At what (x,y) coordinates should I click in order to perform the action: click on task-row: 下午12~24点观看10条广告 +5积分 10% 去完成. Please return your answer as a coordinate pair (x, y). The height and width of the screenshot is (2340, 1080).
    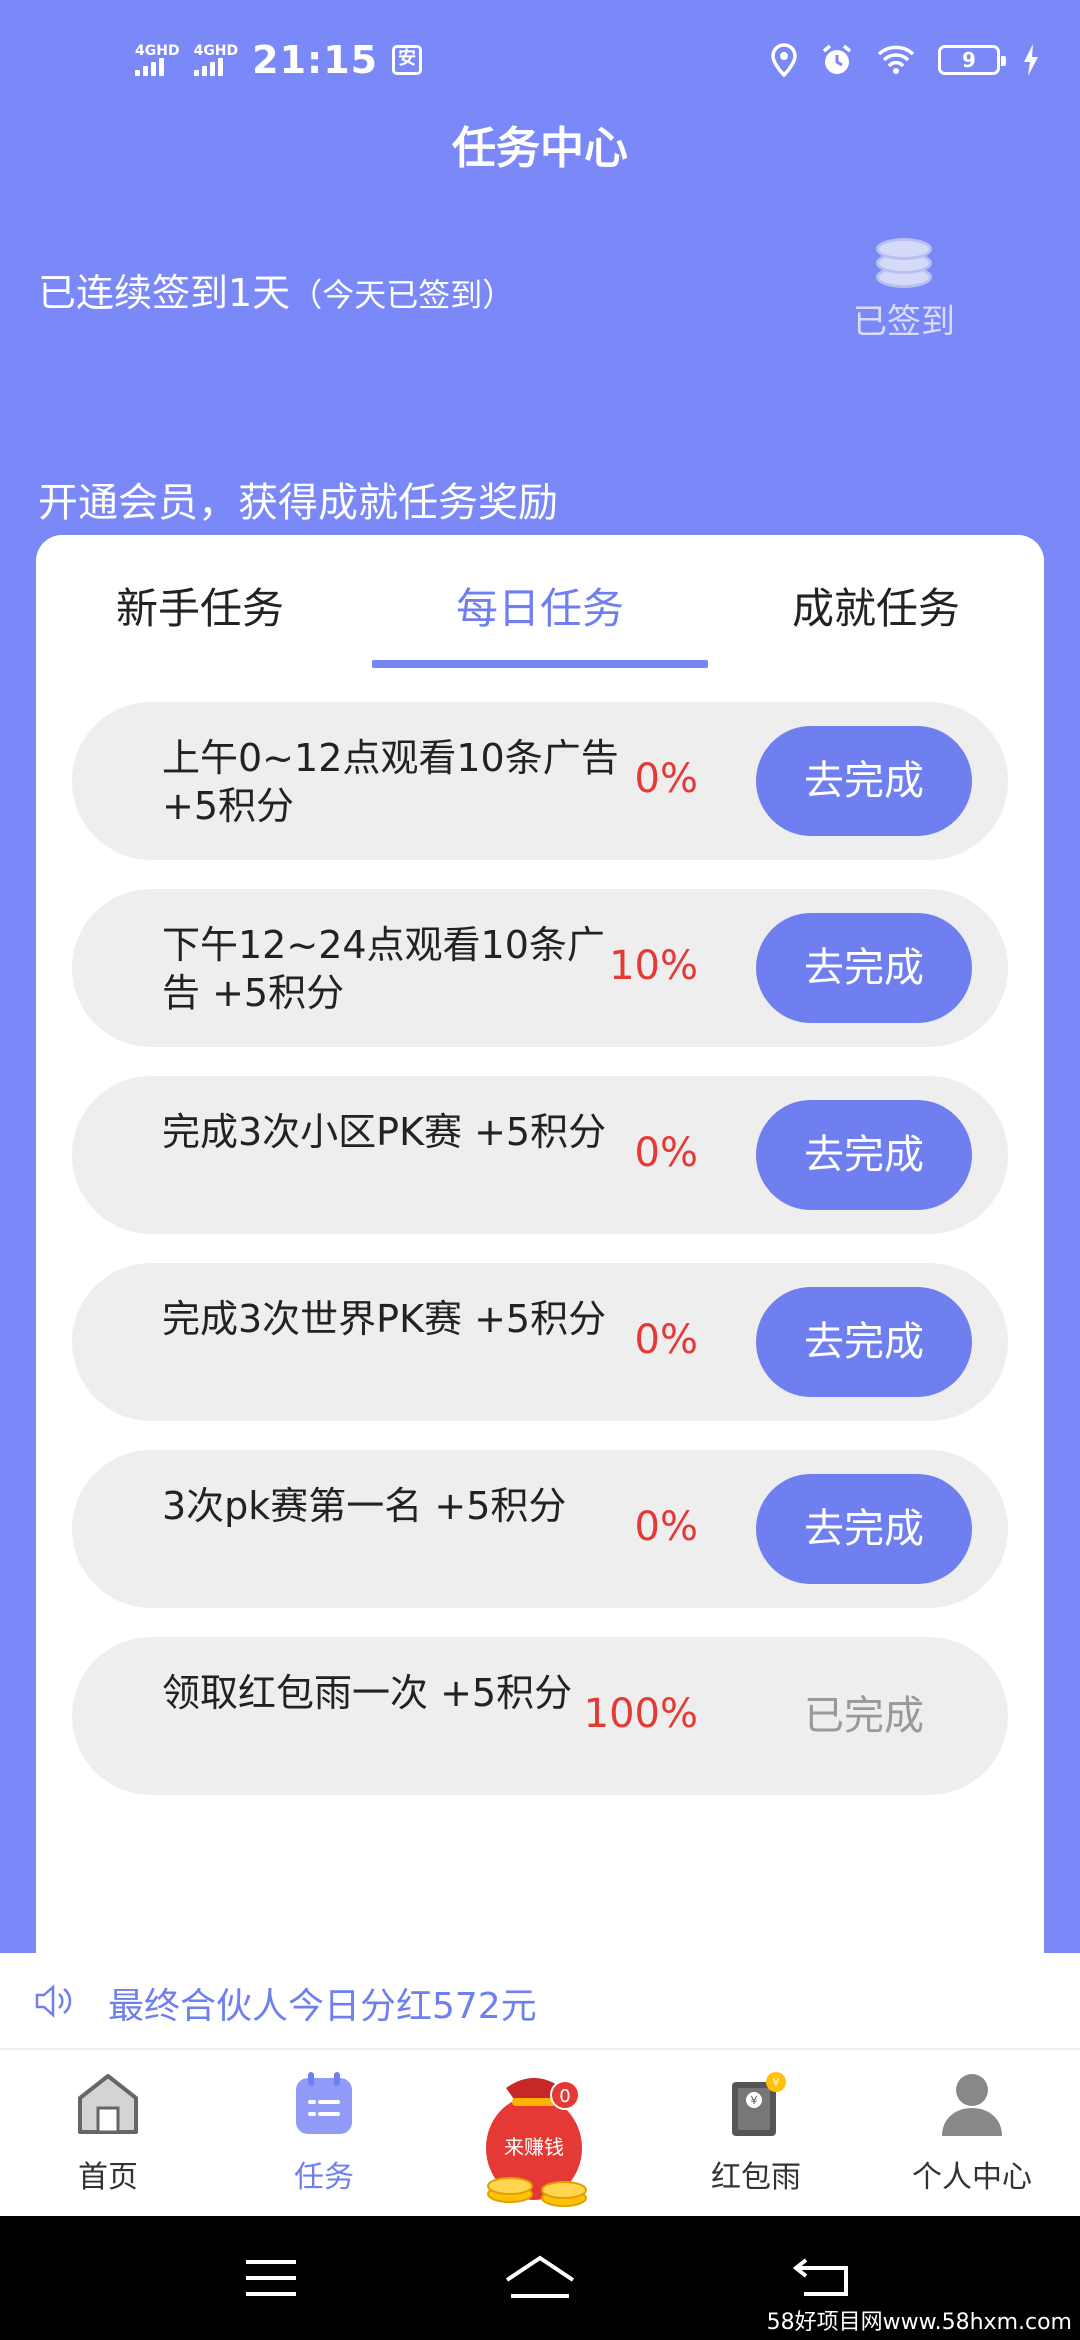
    Looking at the image, I should click on (540, 968).